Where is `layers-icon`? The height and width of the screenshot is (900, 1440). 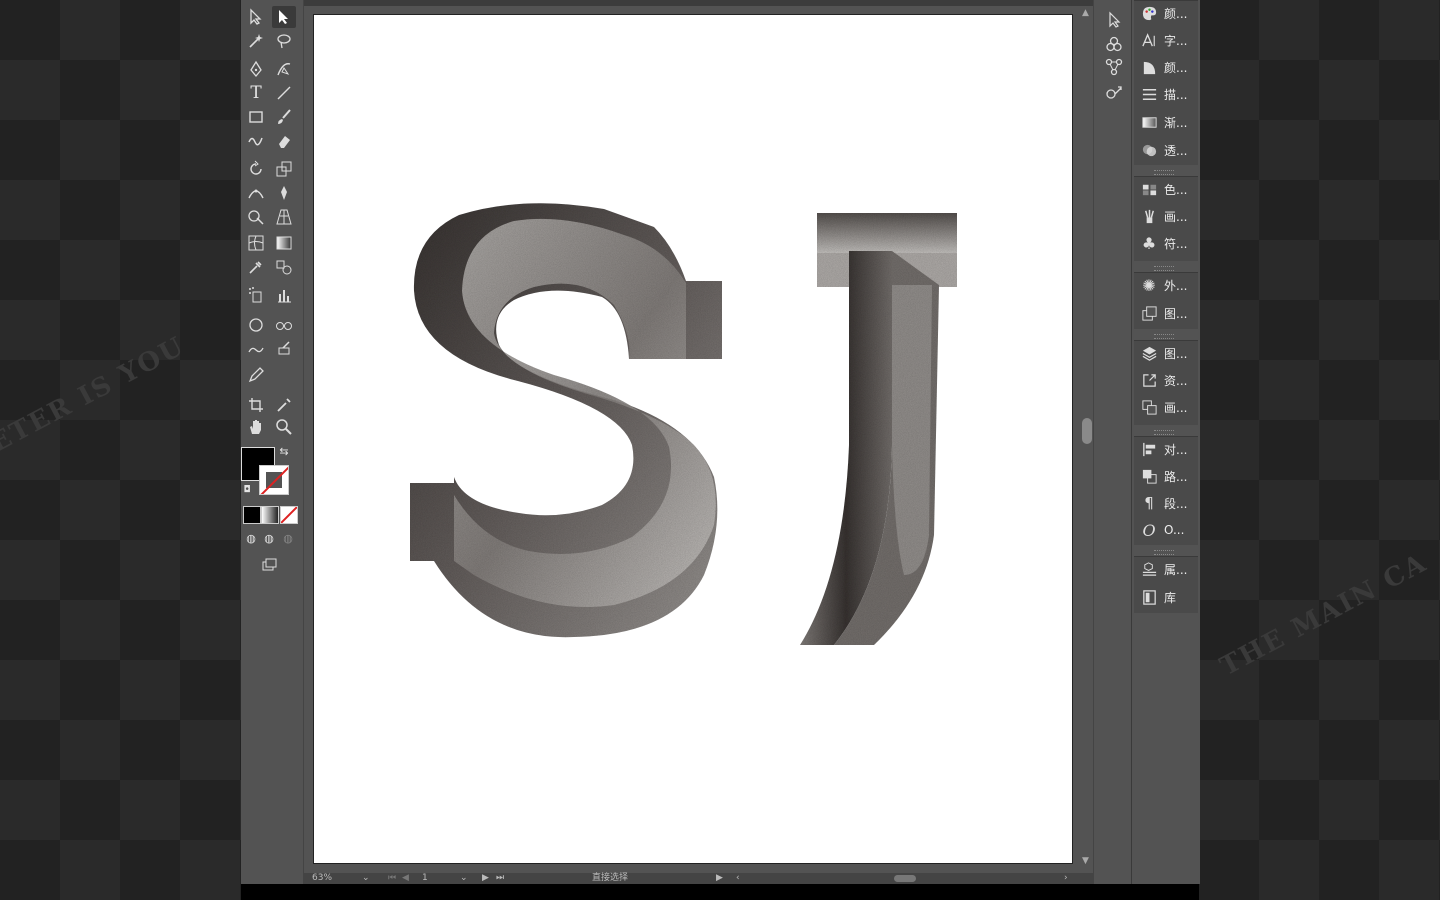 layers-icon is located at coordinates (1149, 353).